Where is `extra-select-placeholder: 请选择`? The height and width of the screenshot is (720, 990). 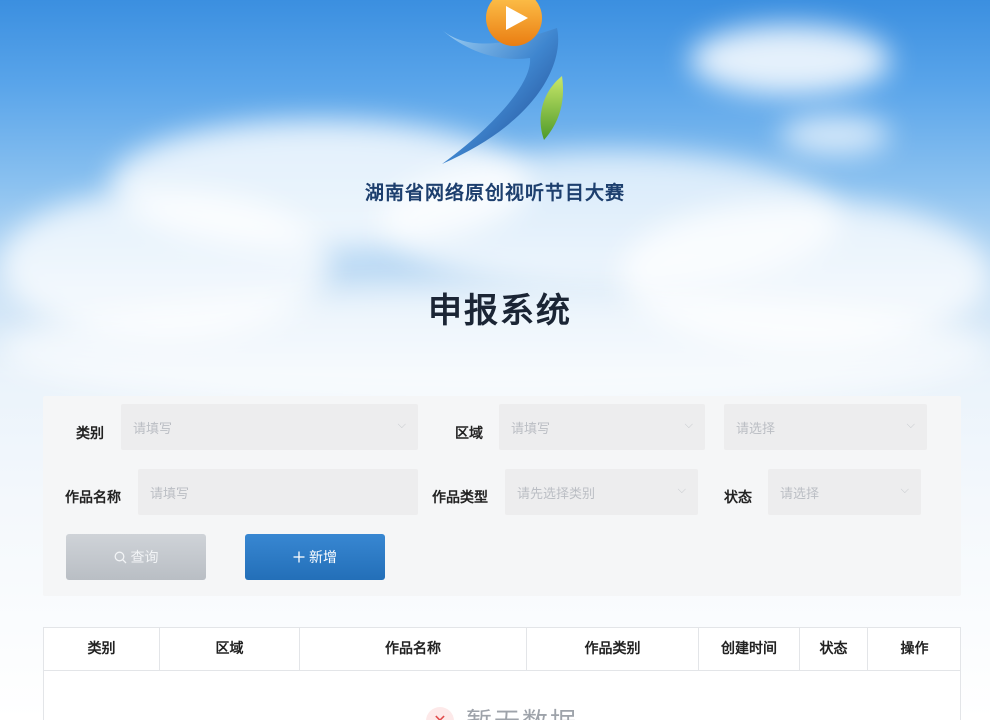 extra-select-placeholder: 请选择 is located at coordinates (756, 429).